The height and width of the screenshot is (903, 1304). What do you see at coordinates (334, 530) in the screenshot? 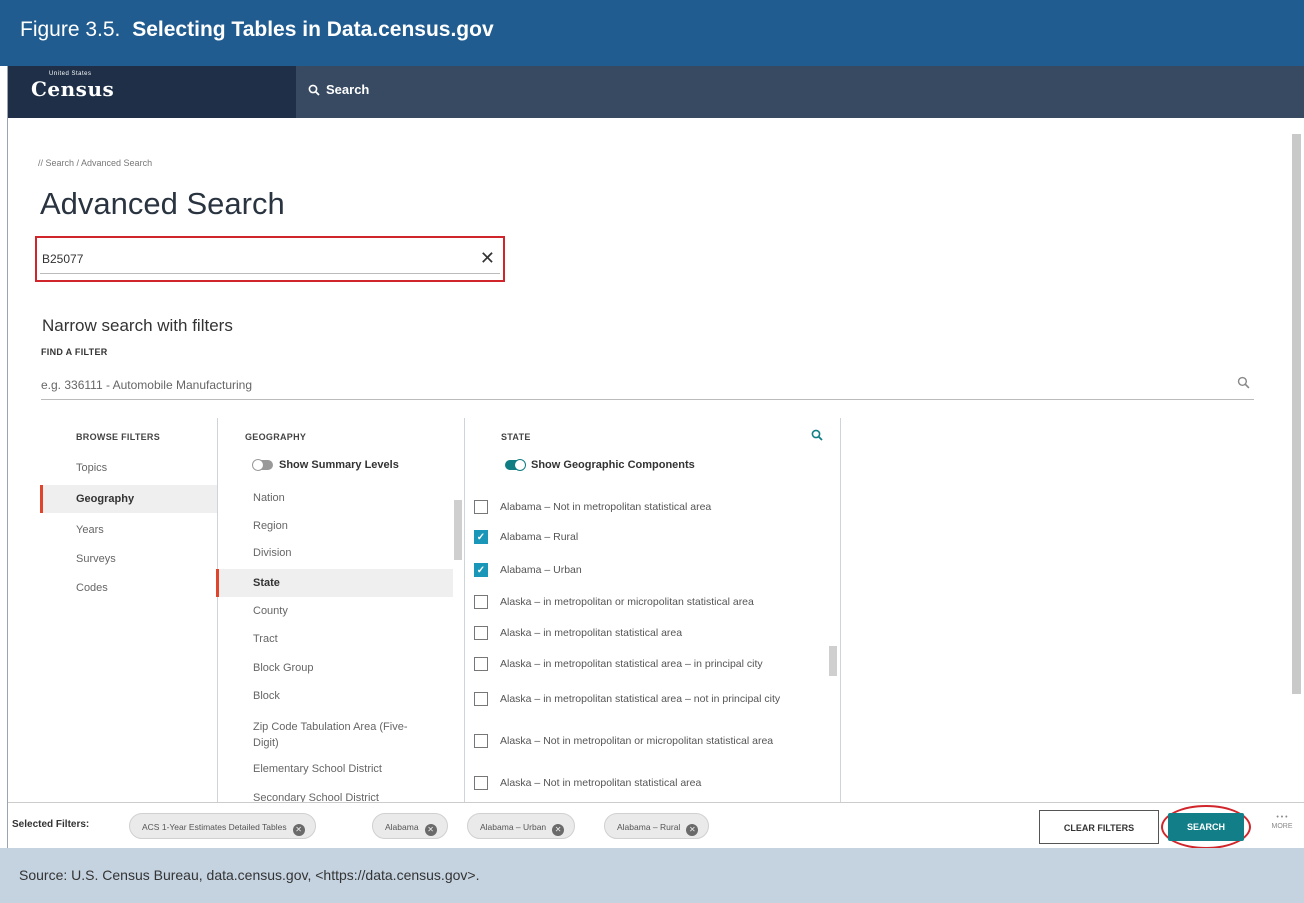
I see `geography-item-region: Region` at bounding box center [334, 530].